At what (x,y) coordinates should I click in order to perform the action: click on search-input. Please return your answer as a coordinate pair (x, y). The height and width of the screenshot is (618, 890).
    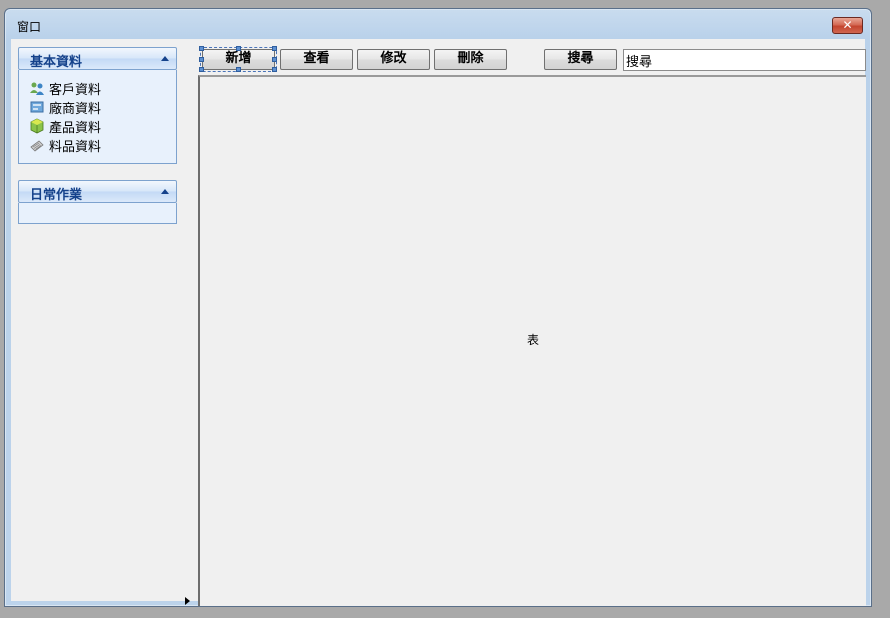
    Looking at the image, I should click on (744, 60).